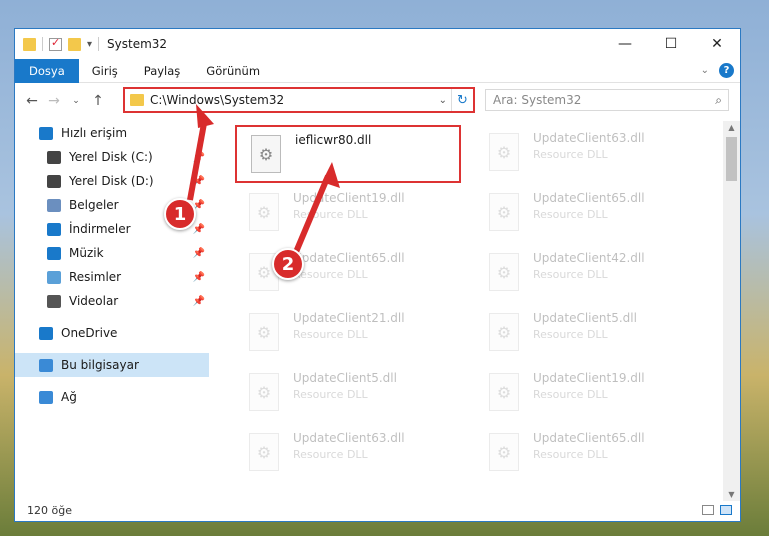 Image resolution: width=769 pixels, height=536 pixels. Describe the element at coordinates (349, 446) in the screenshot. I see `file-meta: UpdateClient63.dll Resource DLL` at that location.